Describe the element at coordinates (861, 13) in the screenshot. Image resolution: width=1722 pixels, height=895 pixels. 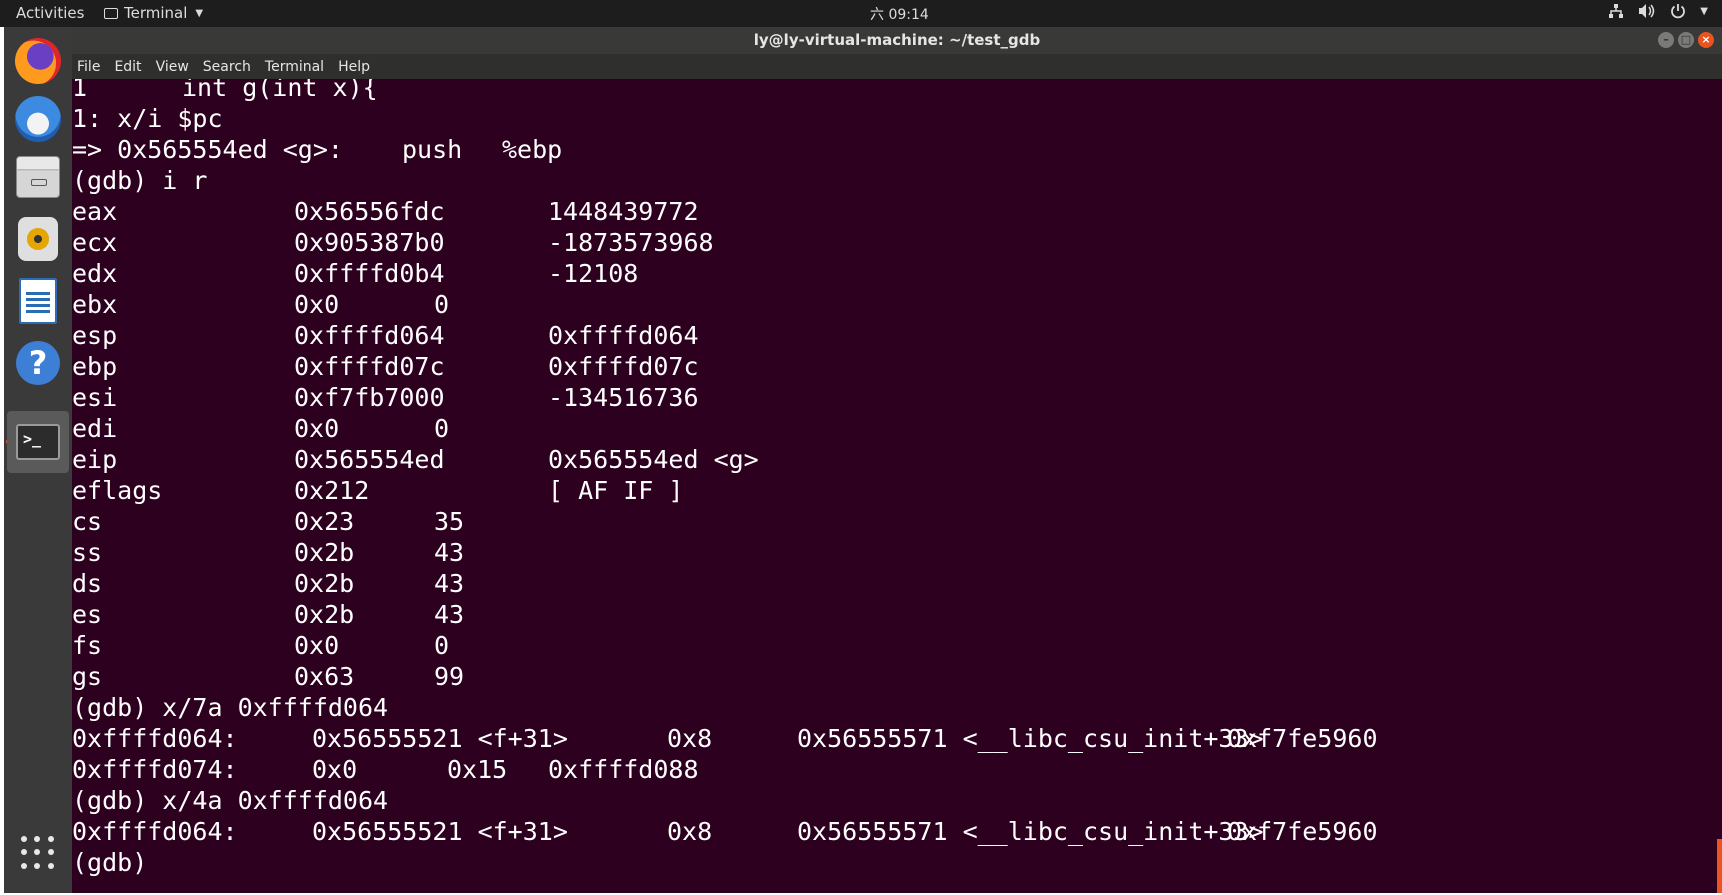
I see `top-bar: Activities Terminal ▼ 六 09:14 ▼` at that location.